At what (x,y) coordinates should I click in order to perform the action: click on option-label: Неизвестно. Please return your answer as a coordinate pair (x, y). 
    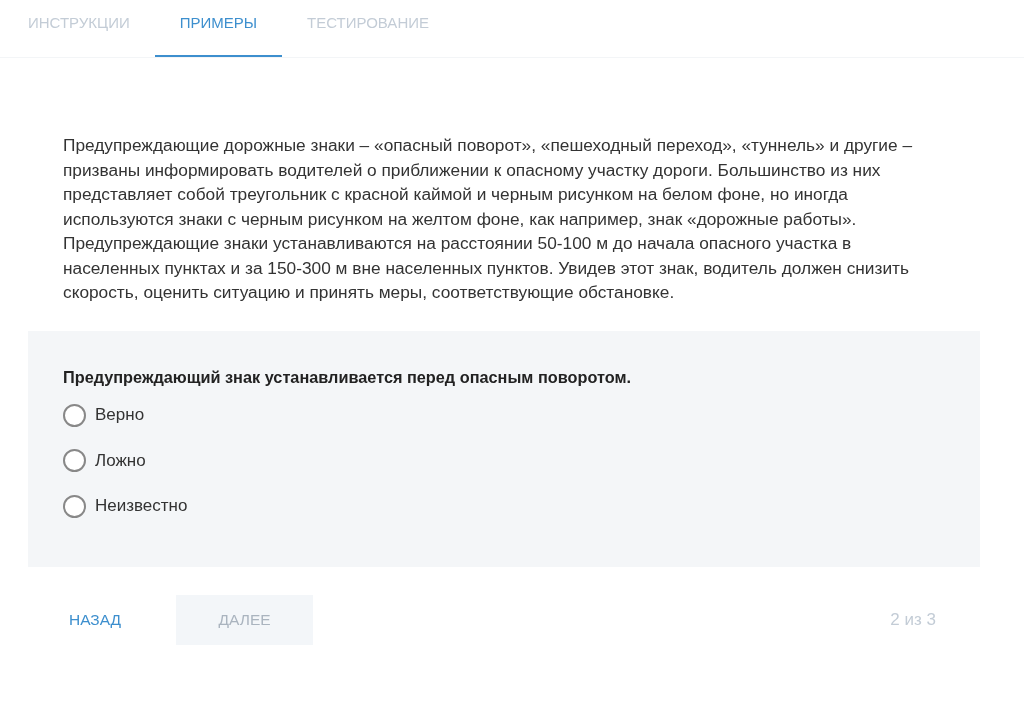
    Looking at the image, I should click on (141, 506).